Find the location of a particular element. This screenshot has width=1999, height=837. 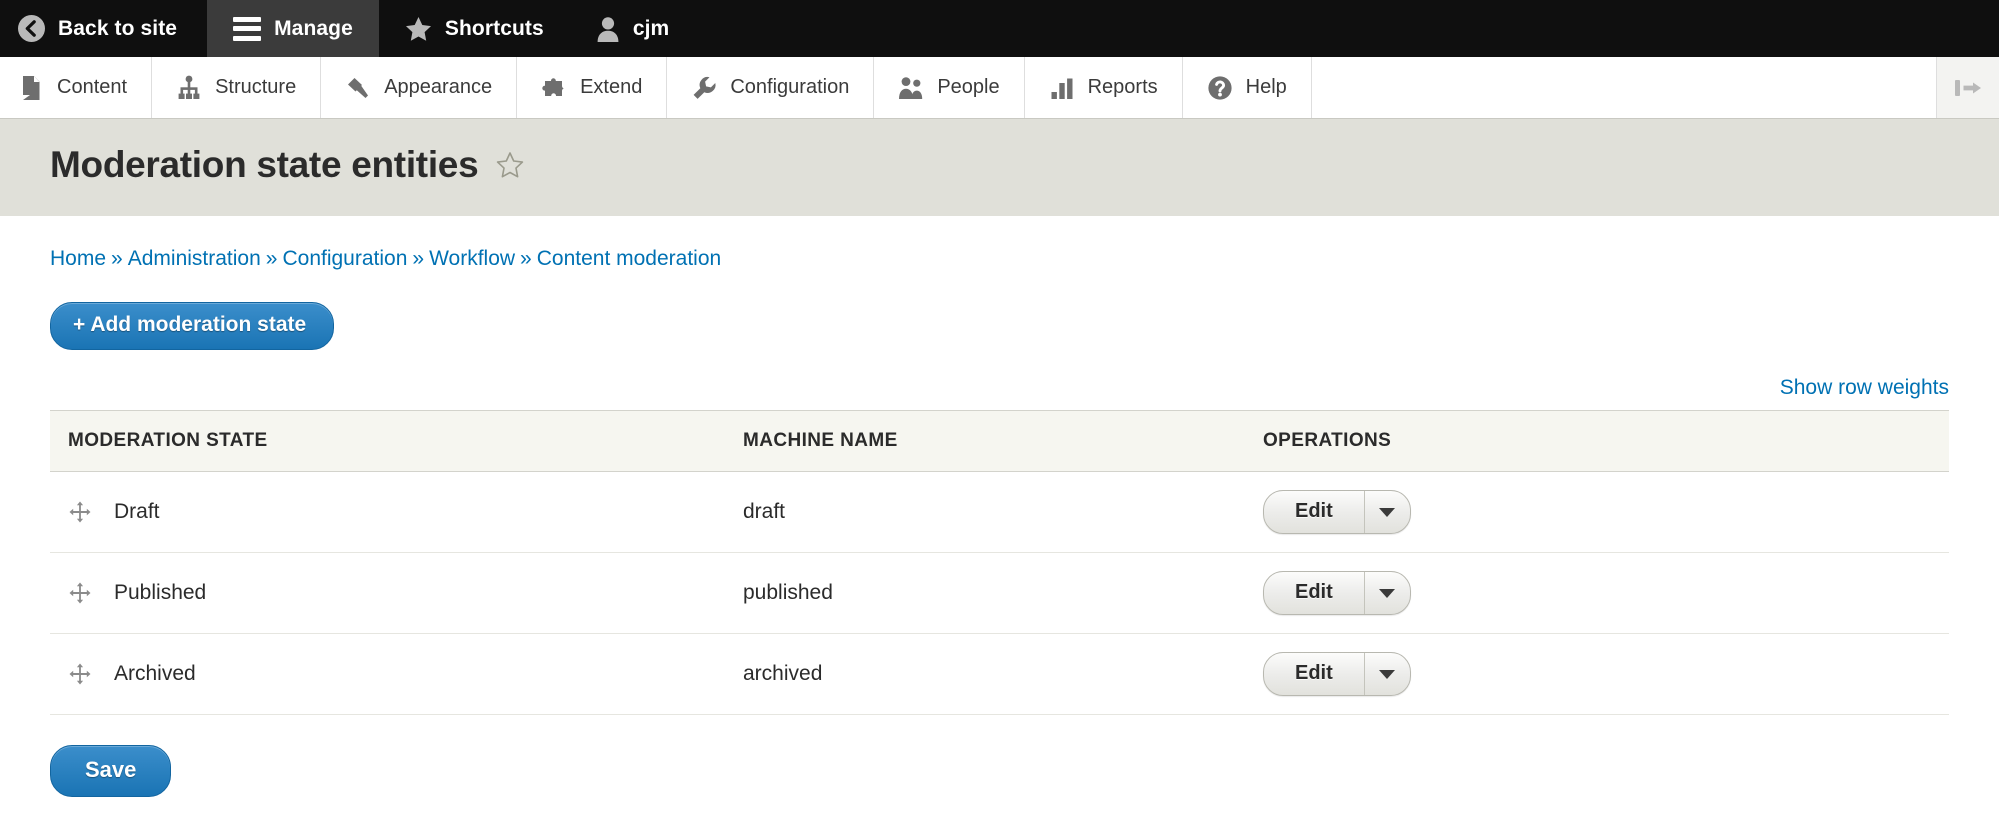

people-icon is located at coordinates (911, 88).